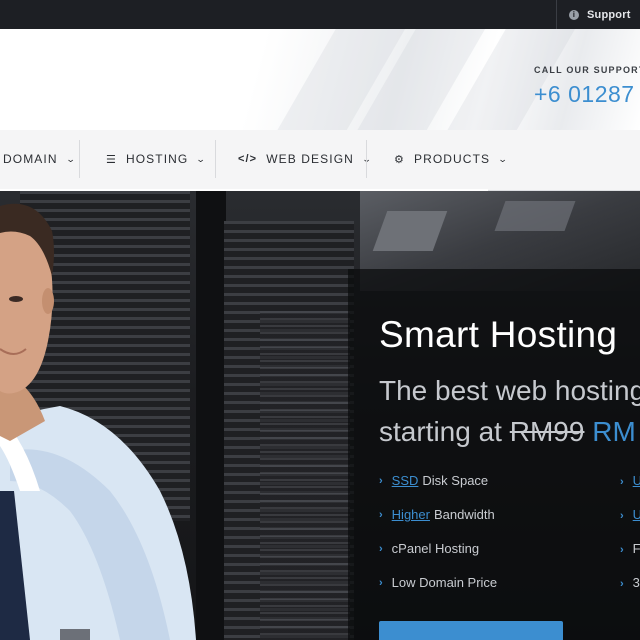  Describe the element at coordinates (574, 14) in the screenshot. I see `info-circle-icon: i` at that location.